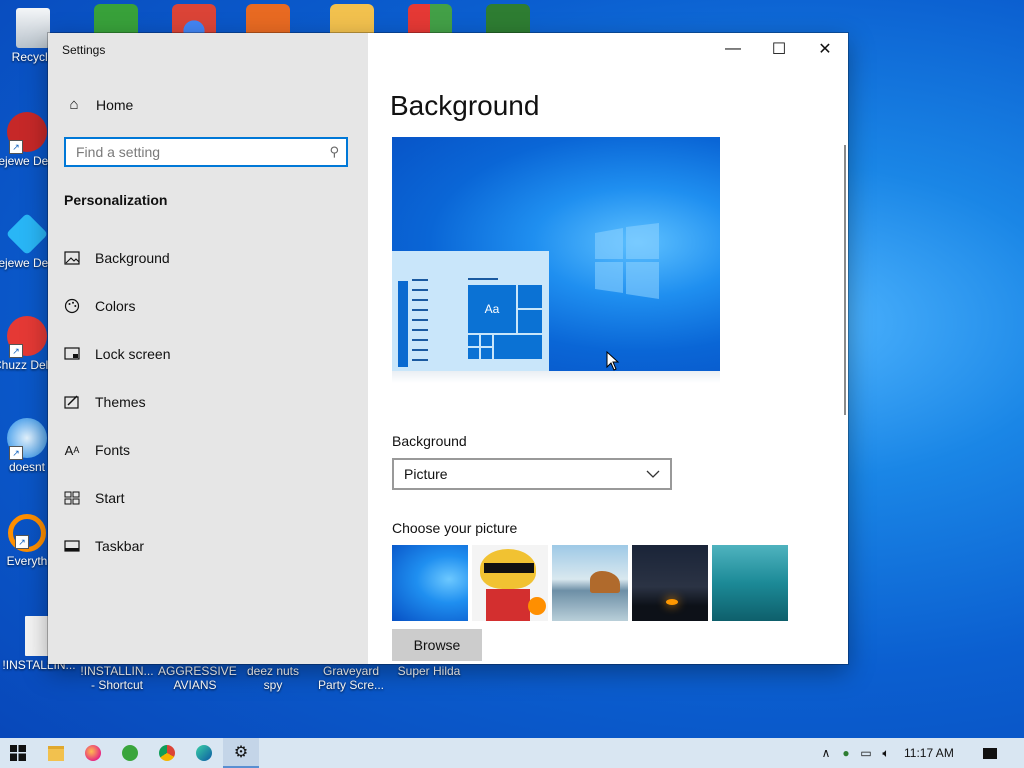  I want to click on page-title: Background, so click(465, 105).